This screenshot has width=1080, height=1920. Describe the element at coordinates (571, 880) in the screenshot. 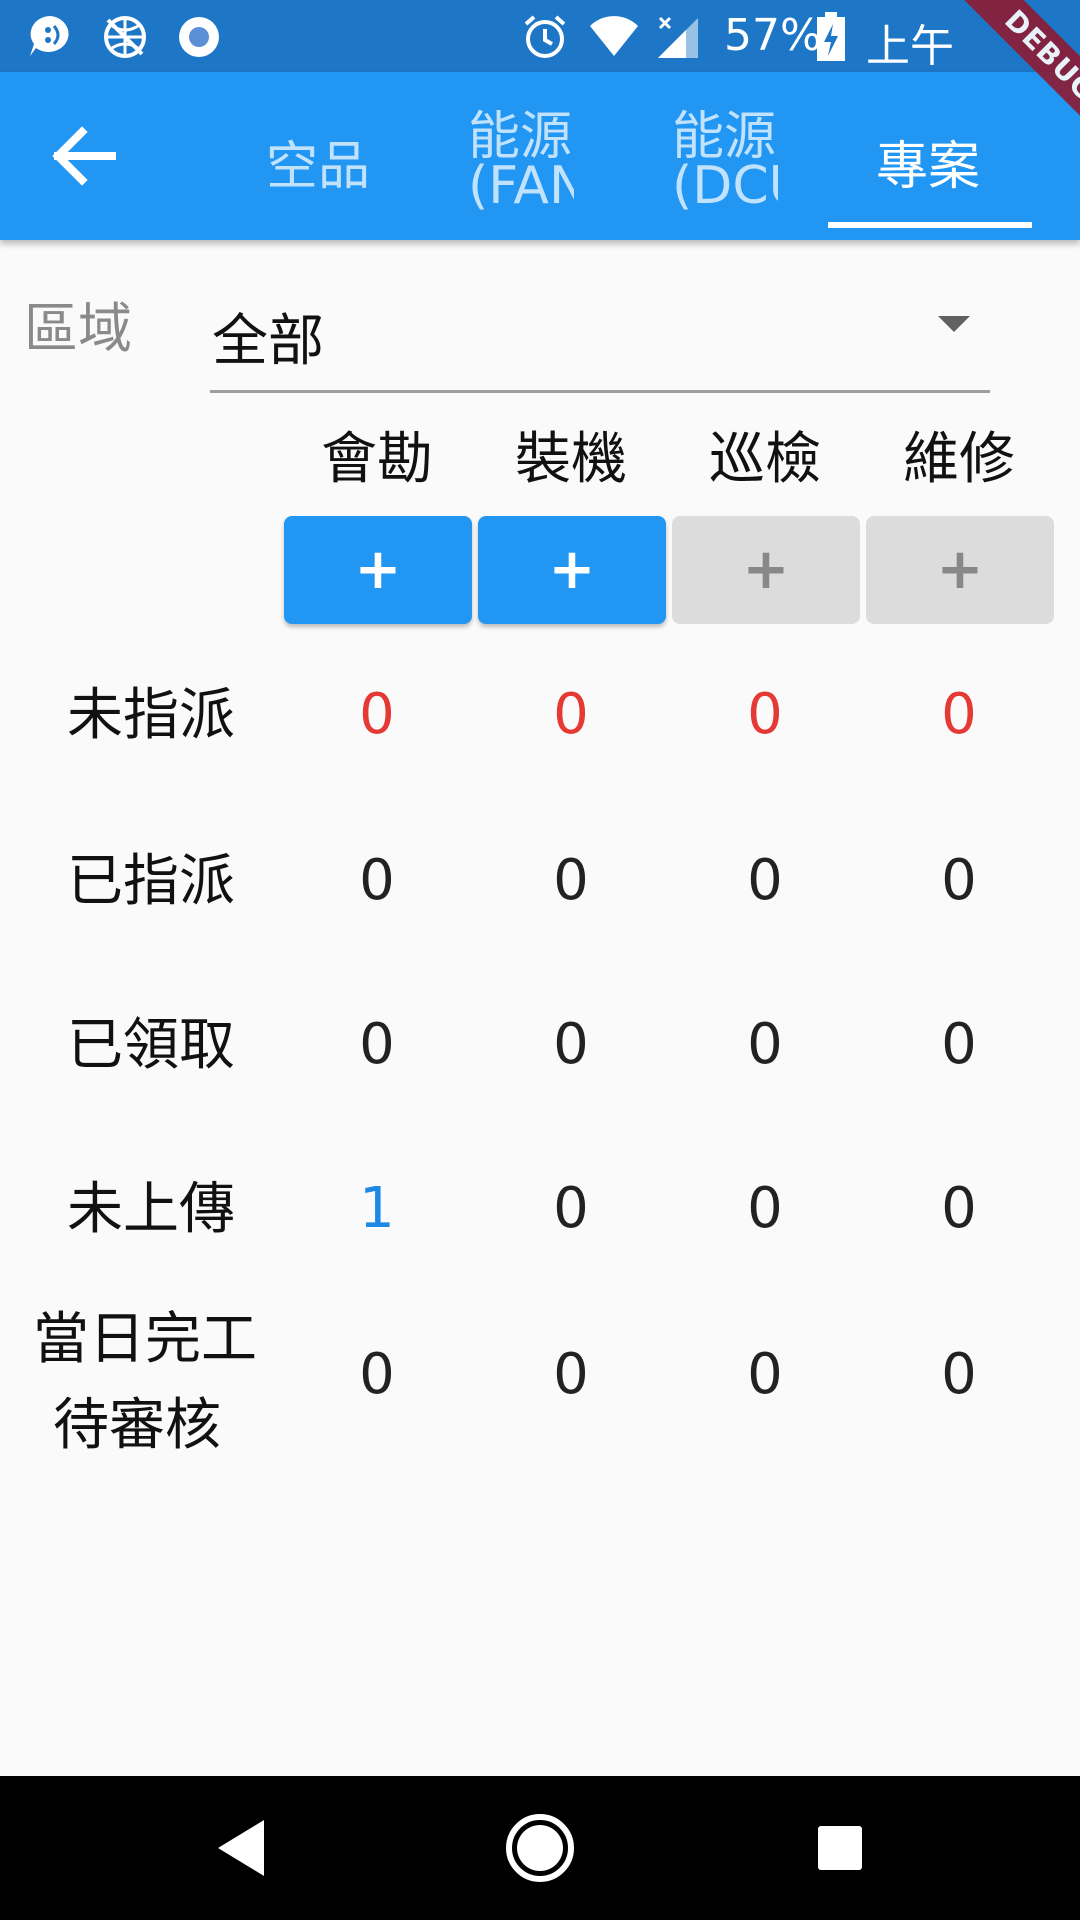

I see `cell-assigned-install: 0` at that location.